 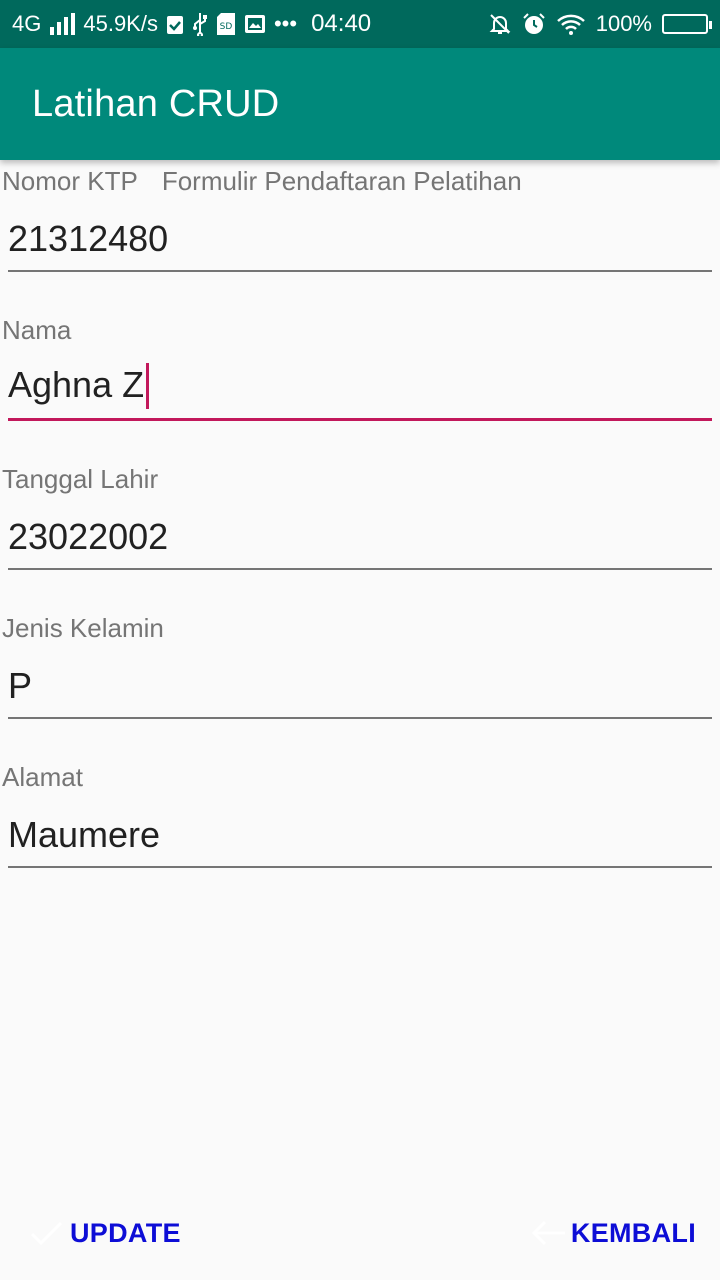 I want to click on nama-label: Nama, so click(x=37, y=329).